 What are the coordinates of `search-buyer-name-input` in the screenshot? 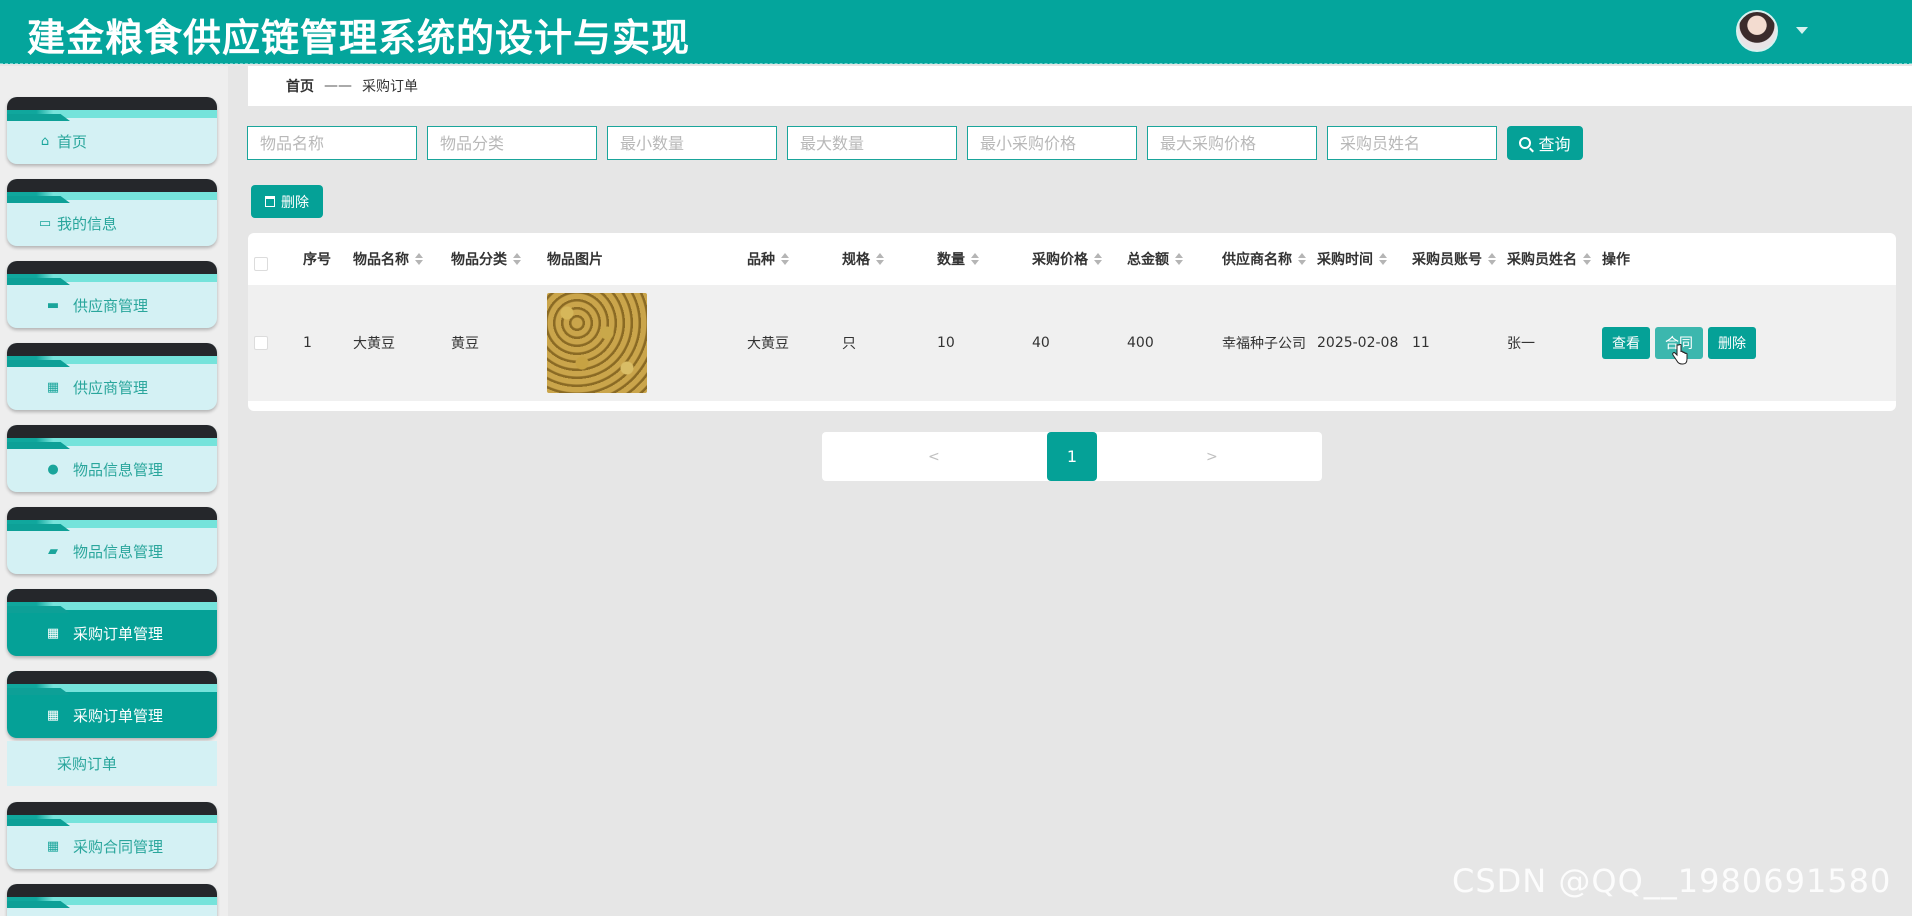 It's located at (1412, 143).